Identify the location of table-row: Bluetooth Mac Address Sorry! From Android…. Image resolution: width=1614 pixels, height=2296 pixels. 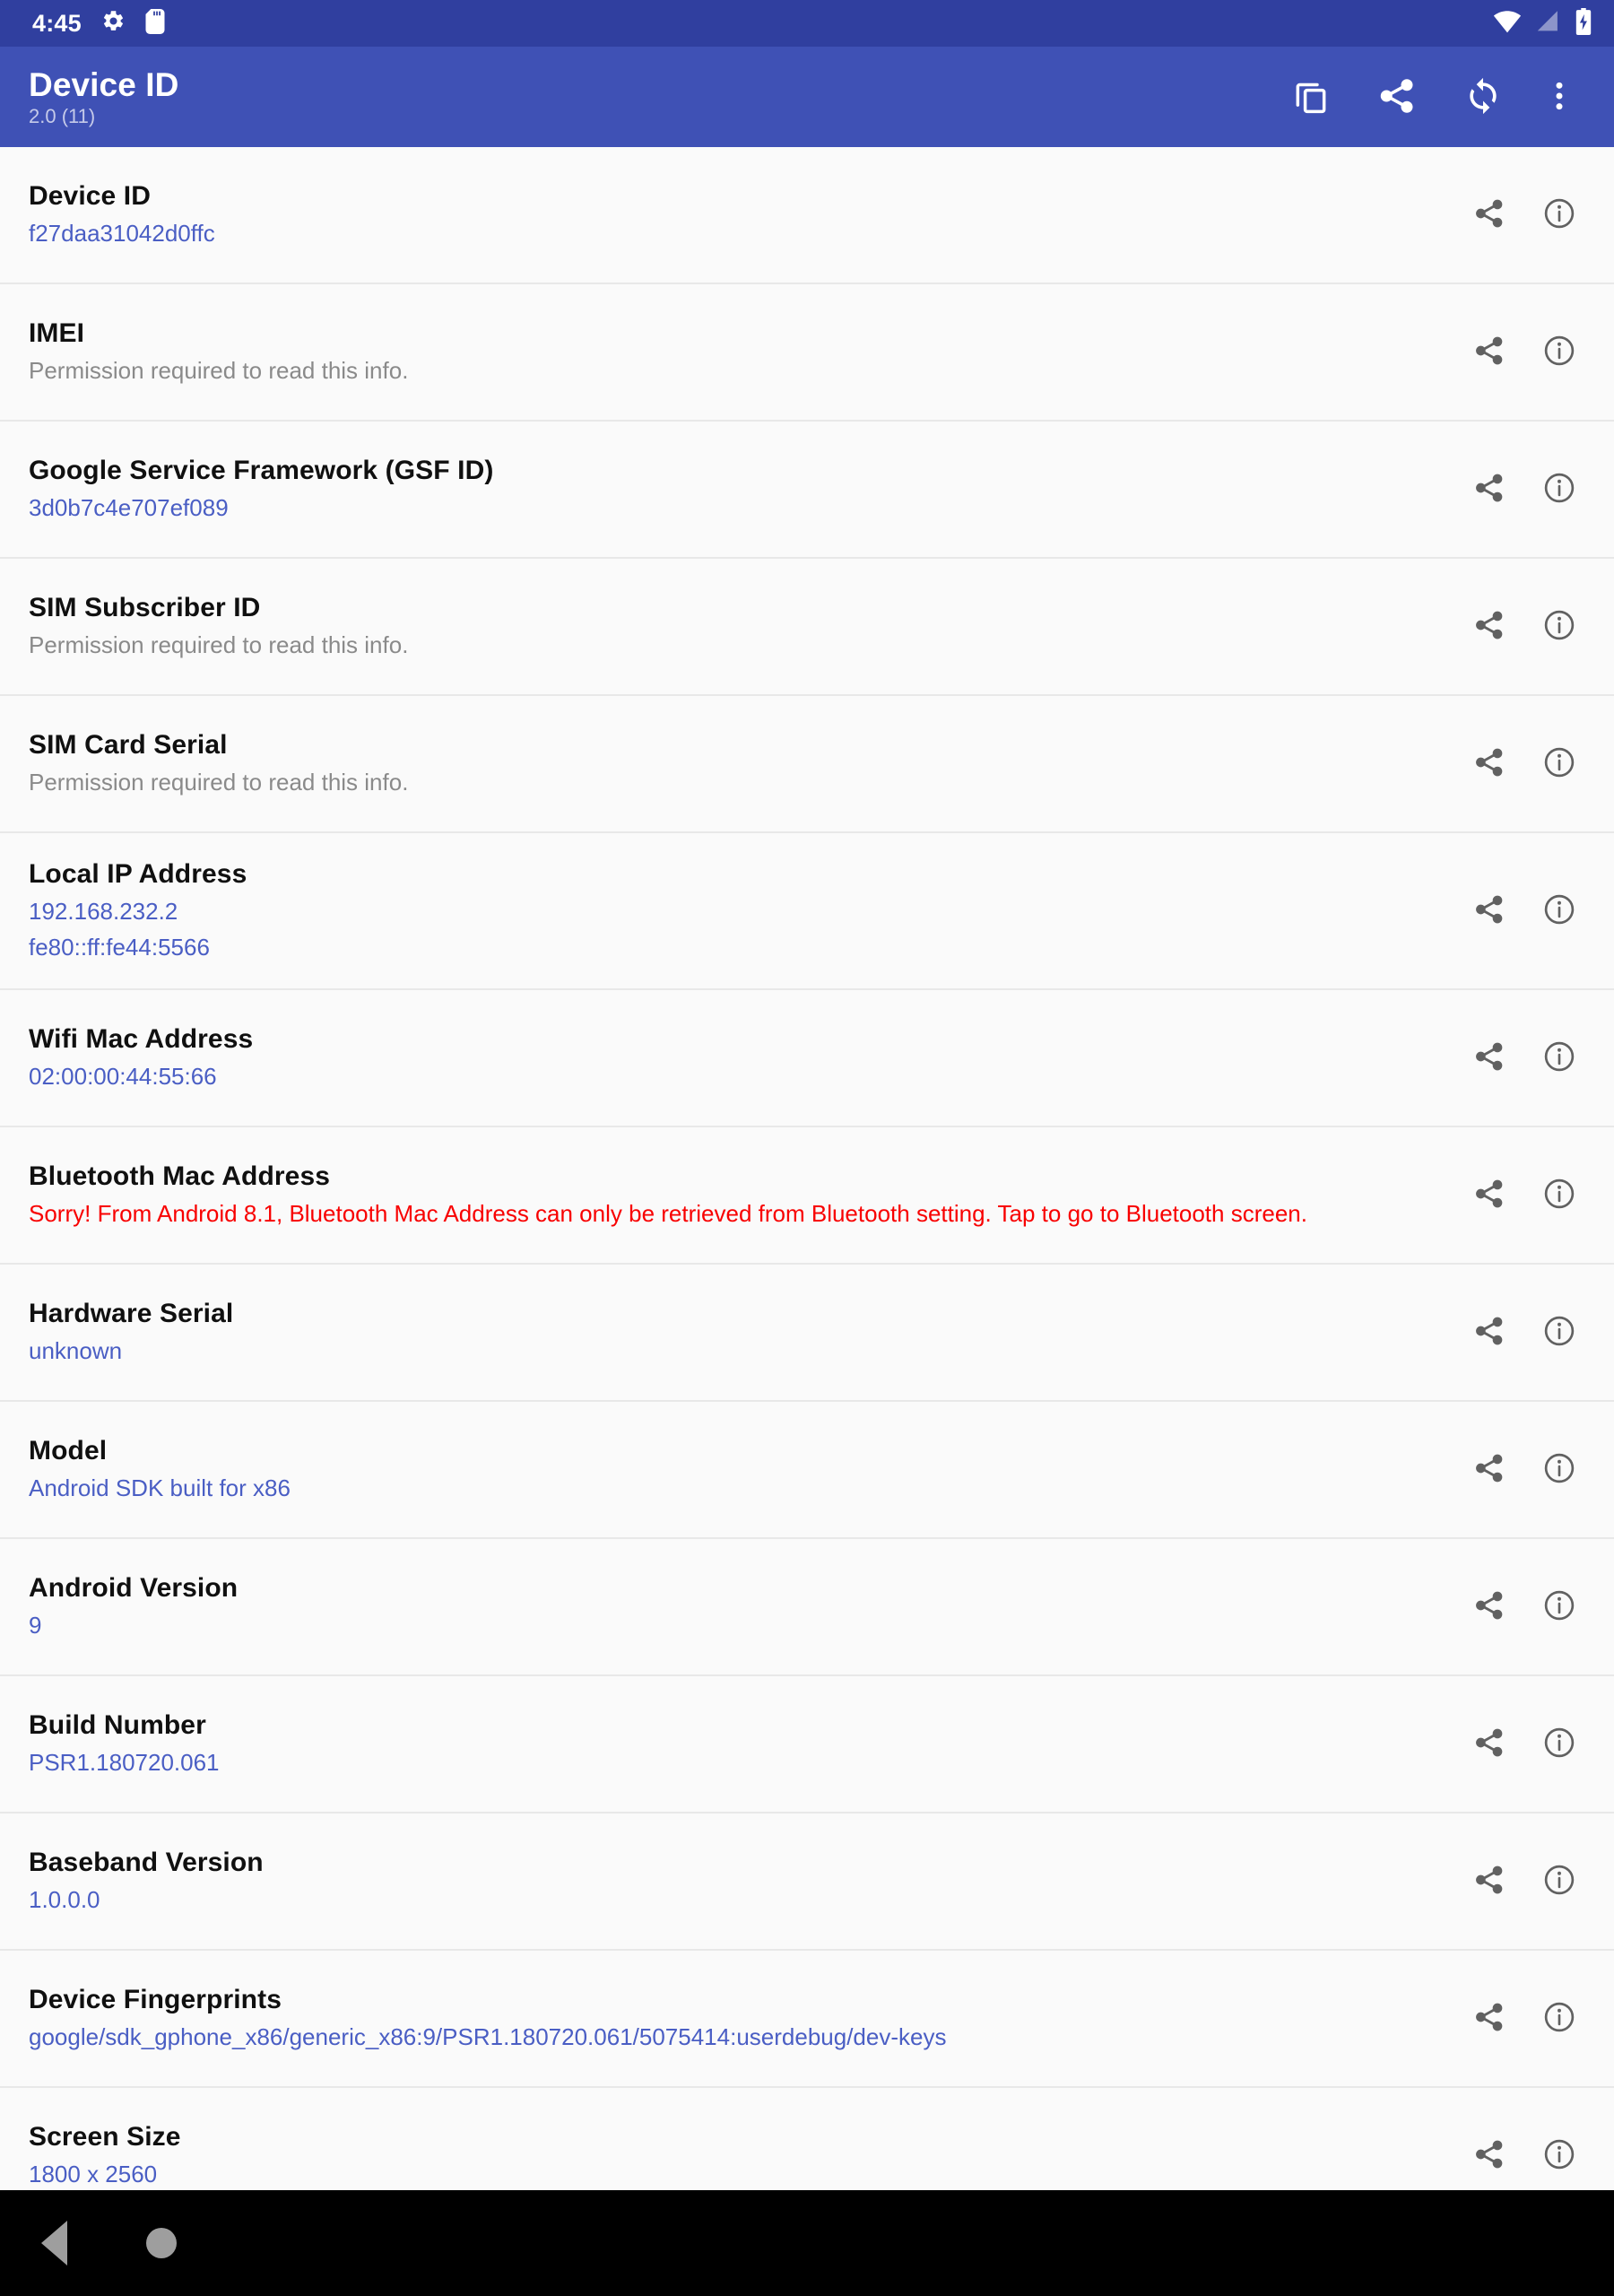
(807, 1195).